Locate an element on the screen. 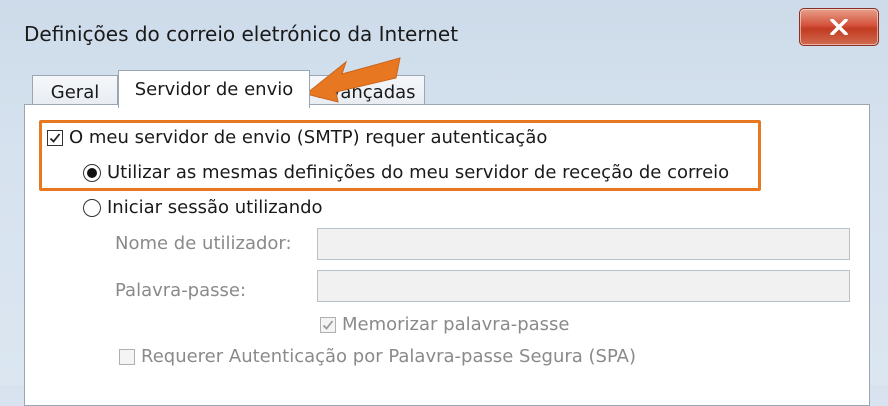  tab-label: Servidor de envio is located at coordinates (214, 89).